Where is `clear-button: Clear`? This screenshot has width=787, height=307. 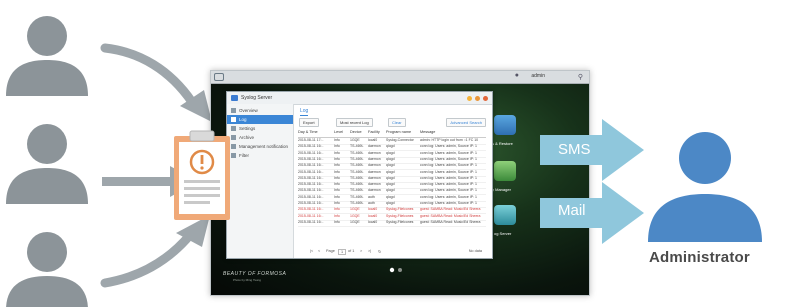
clear-button: Clear is located at coordinates (397, 122).